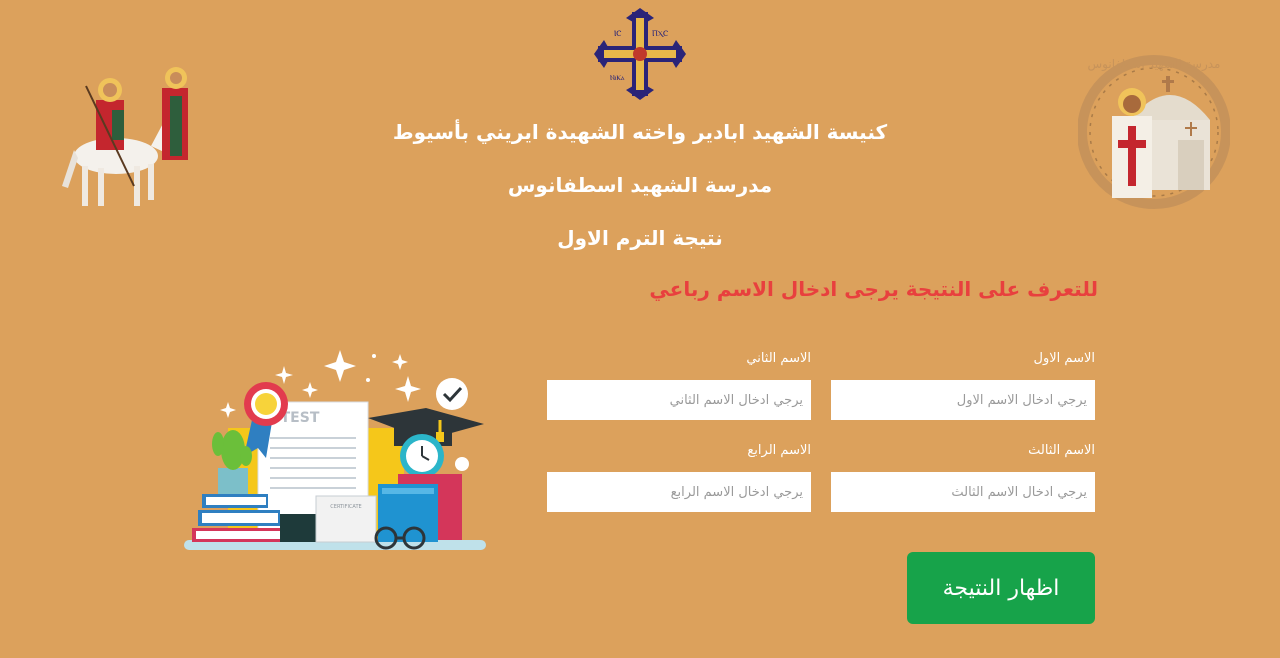 This screenshot has width=1280, height=658. I want to click on first-name-field, so click(963, 400).